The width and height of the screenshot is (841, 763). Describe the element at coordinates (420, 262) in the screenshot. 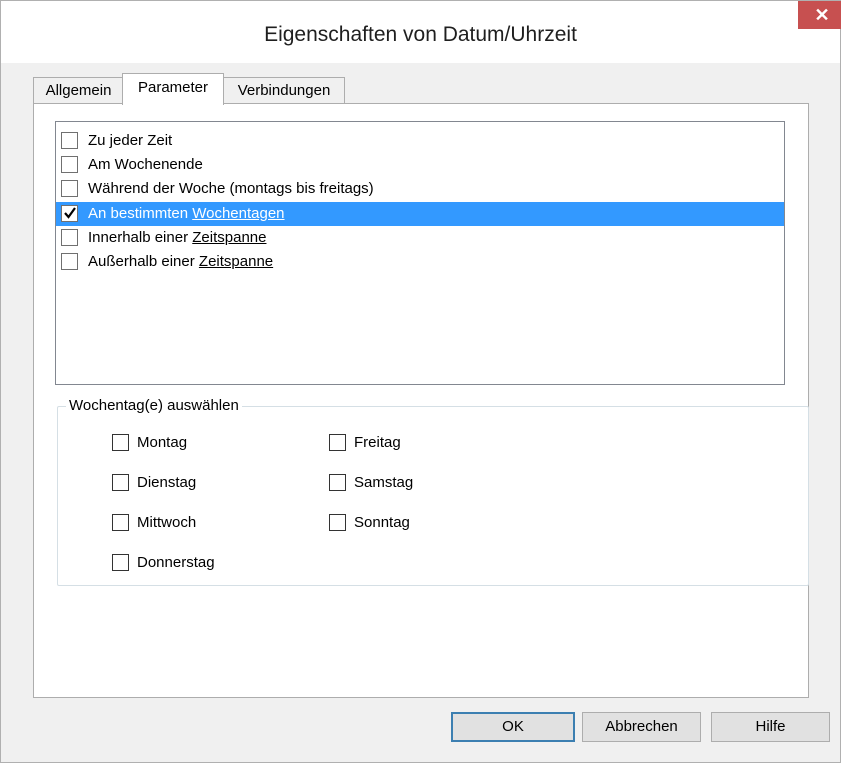

I see `list-item: Außerhalb einer Zeitspanne` at that location.